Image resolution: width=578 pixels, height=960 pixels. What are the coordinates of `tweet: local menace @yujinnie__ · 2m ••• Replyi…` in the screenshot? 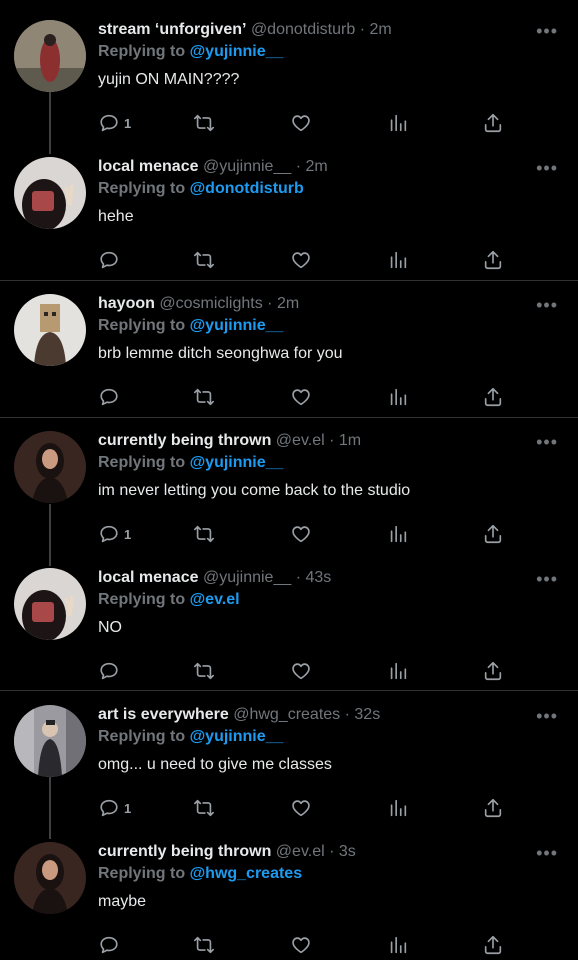 It's located at (289, 217).